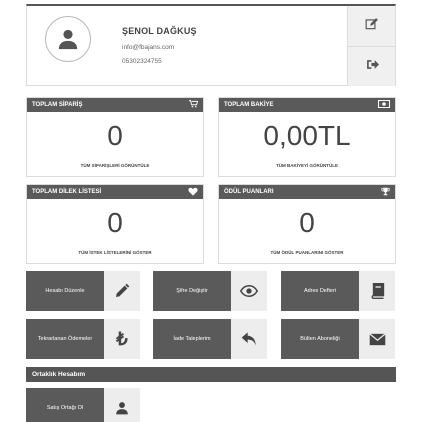 The height and width of the screenshot is (422, 422). Describe the element at coordinates (115, 165) in the screenshot. I see `view-all-orders-link: TÜM SİPARİŞLERİ GÖRÜNTÜLE` at that location.